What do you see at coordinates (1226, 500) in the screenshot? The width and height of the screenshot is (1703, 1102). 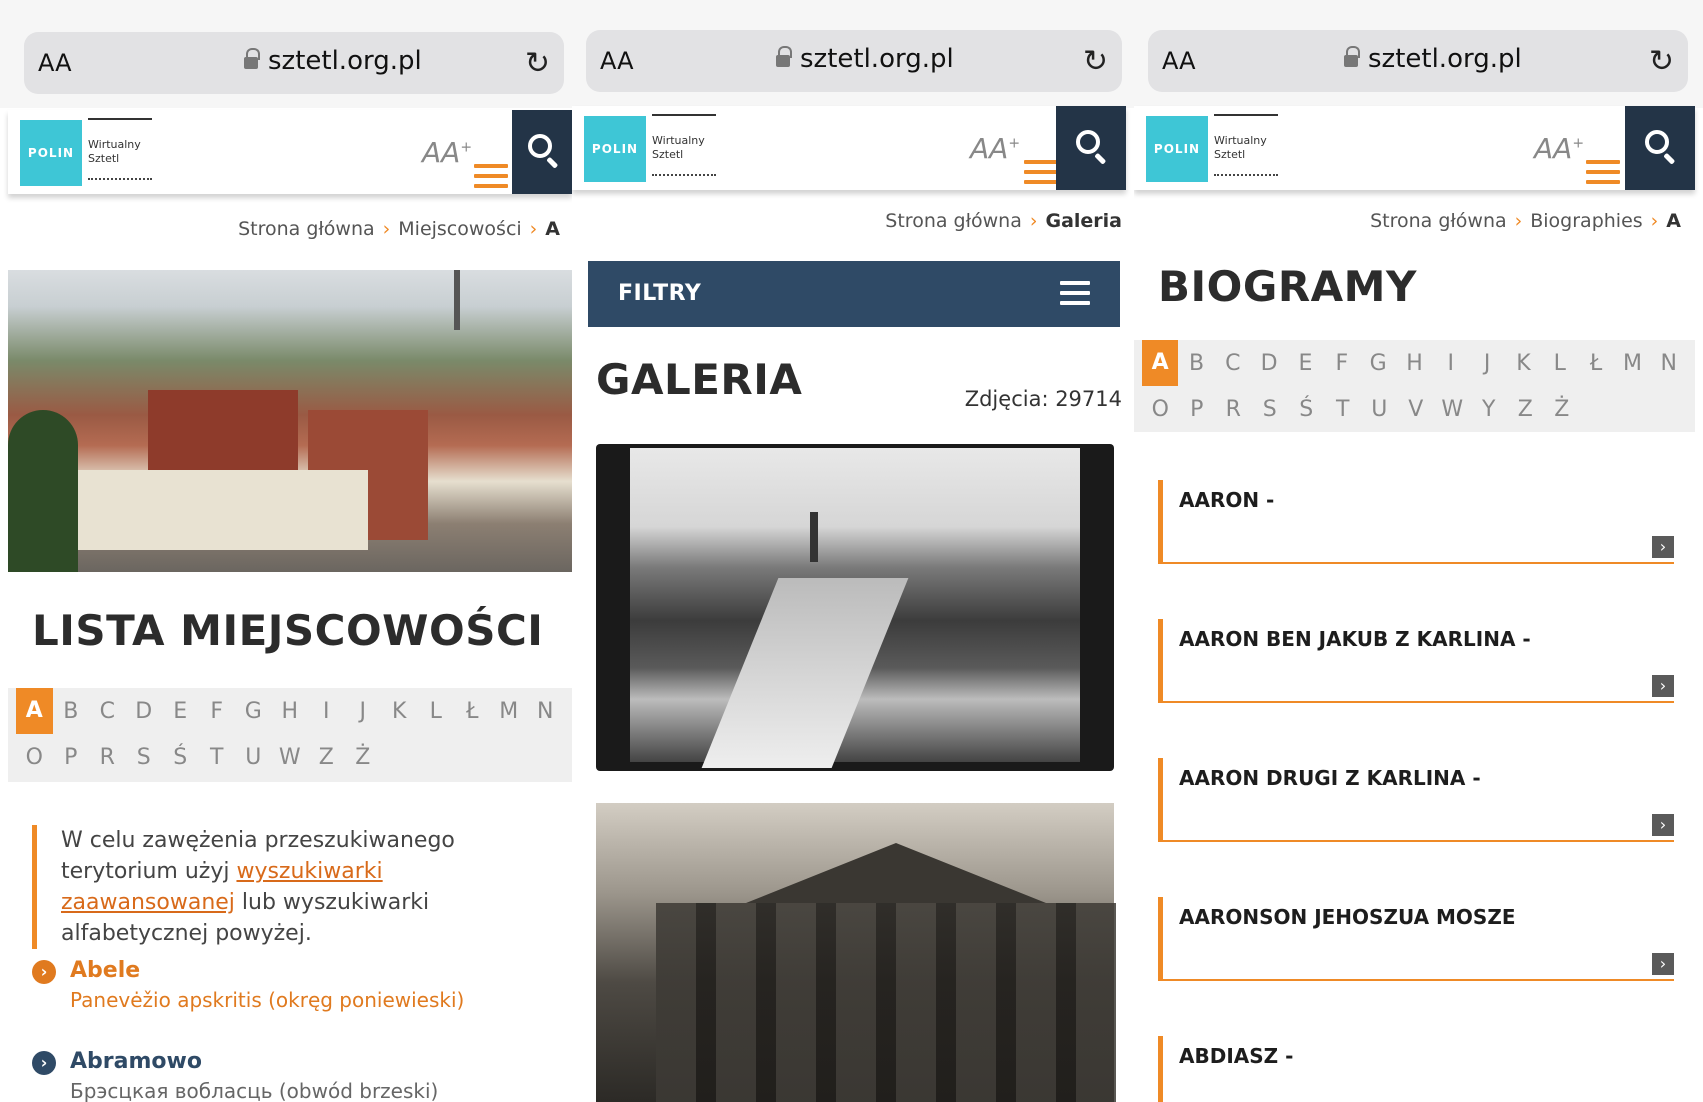 I see `biography-name: AARON -` at bounding box center [1226, 500].